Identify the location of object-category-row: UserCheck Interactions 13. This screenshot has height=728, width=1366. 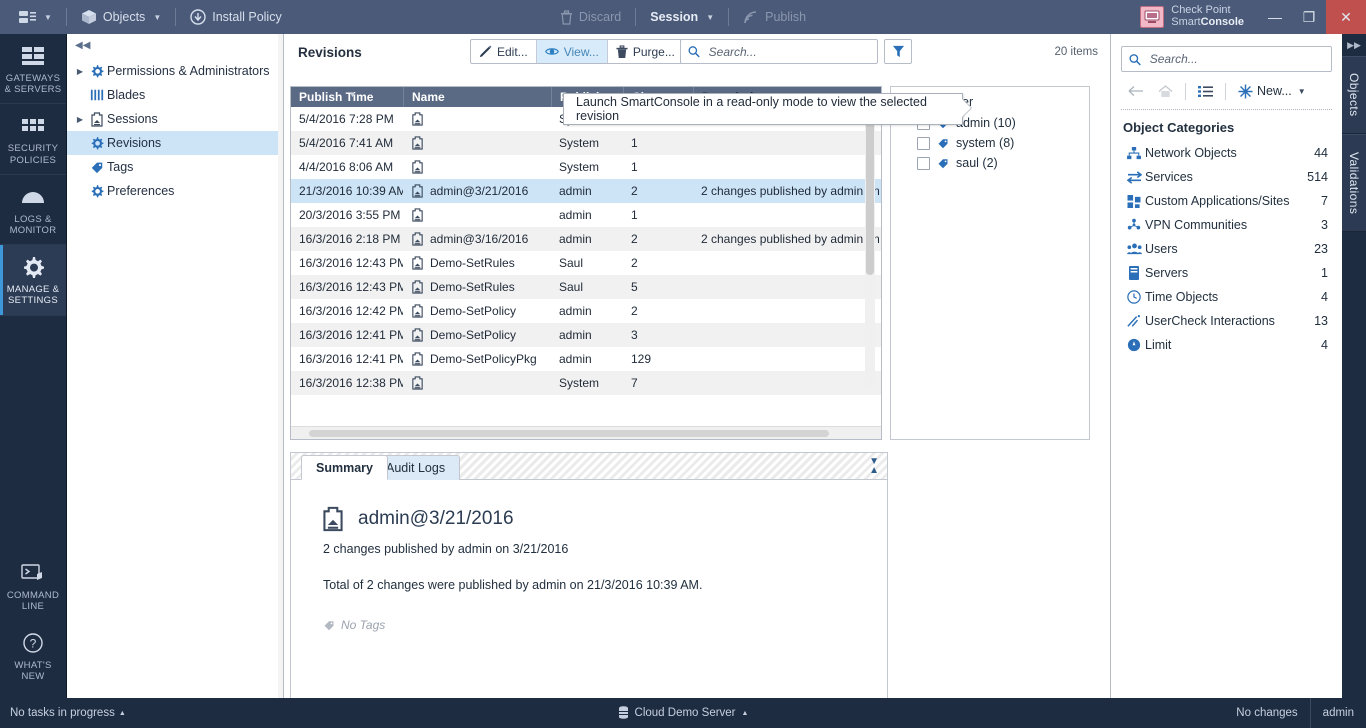
(1226, 321).